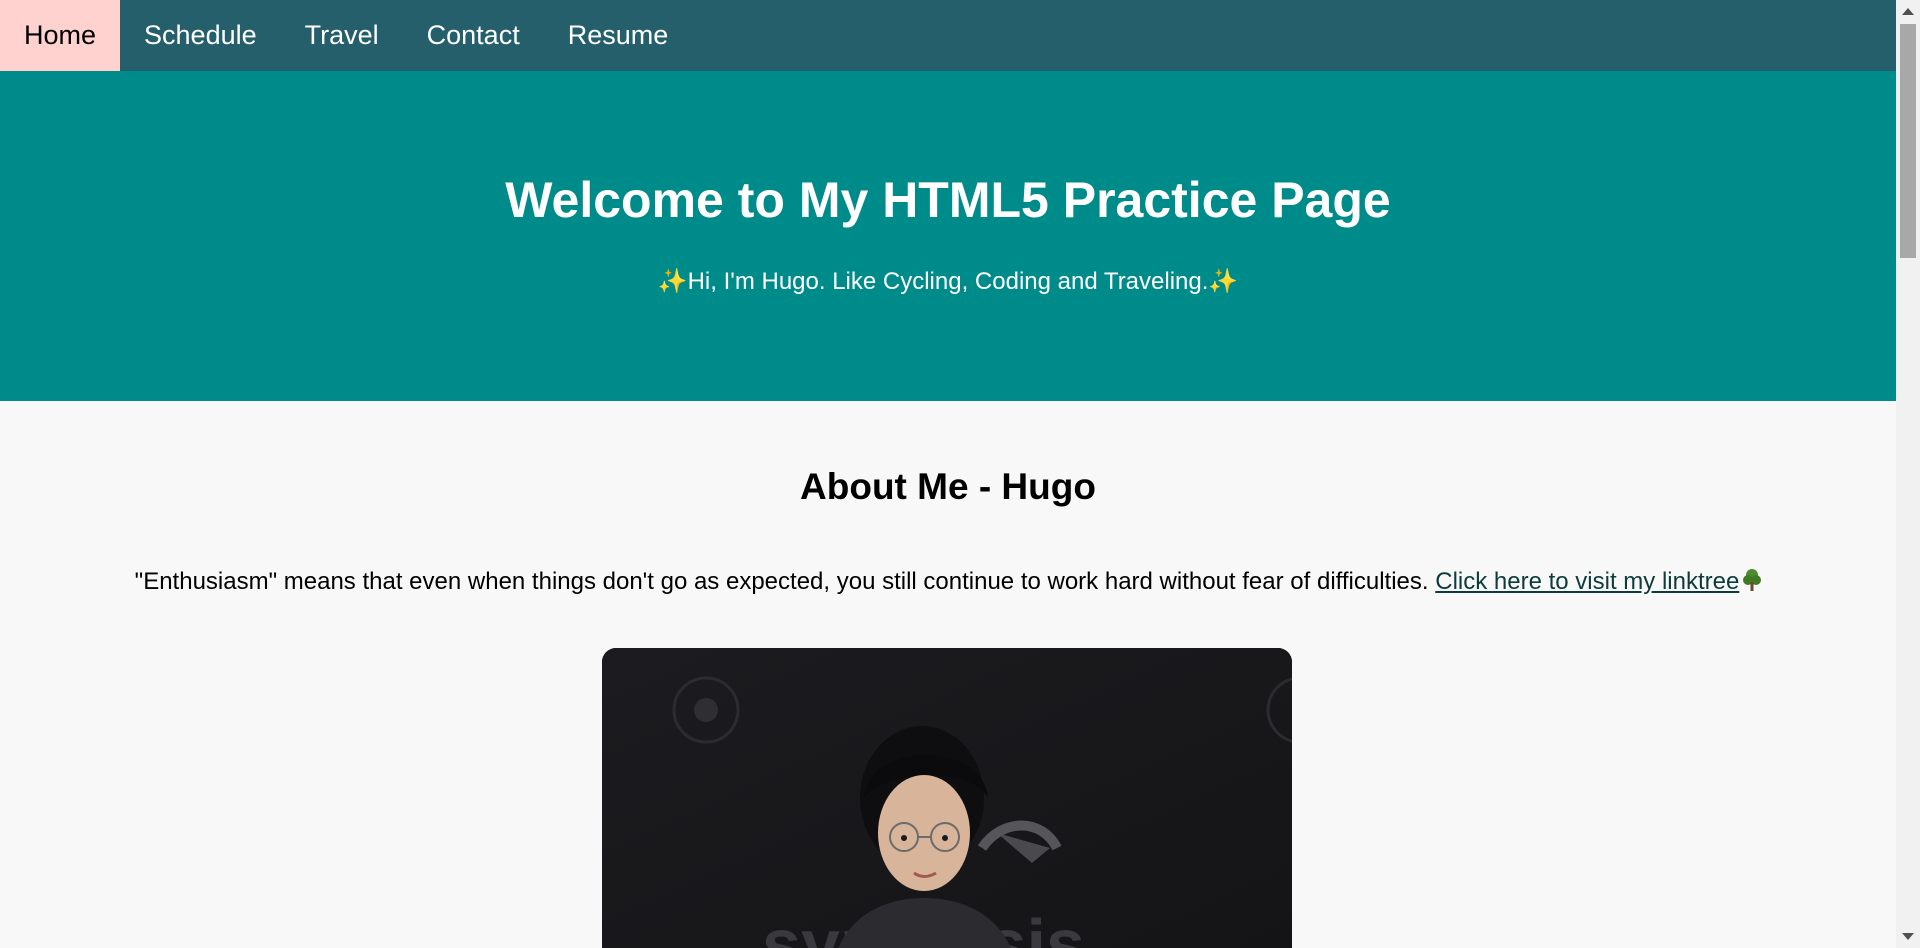  What do you see at coordinates (342, 35) in the screenshot?
I see `nav-travel: Travel` at bounding box center [342, 35].